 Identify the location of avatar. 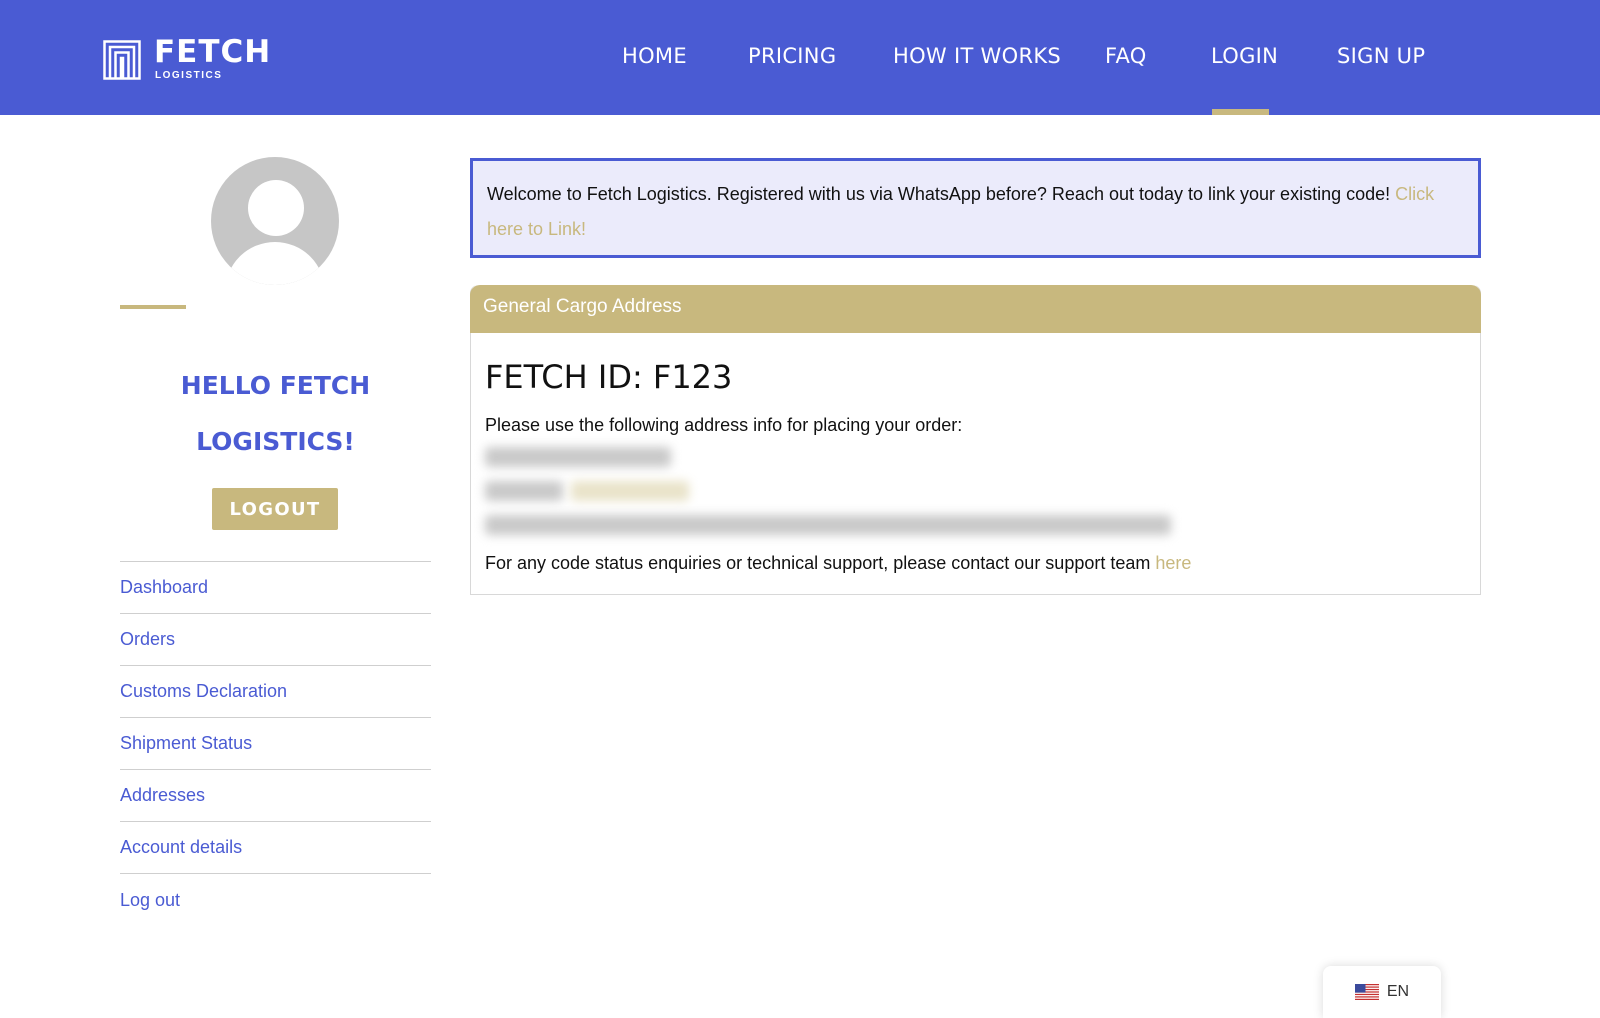
(275, 221).